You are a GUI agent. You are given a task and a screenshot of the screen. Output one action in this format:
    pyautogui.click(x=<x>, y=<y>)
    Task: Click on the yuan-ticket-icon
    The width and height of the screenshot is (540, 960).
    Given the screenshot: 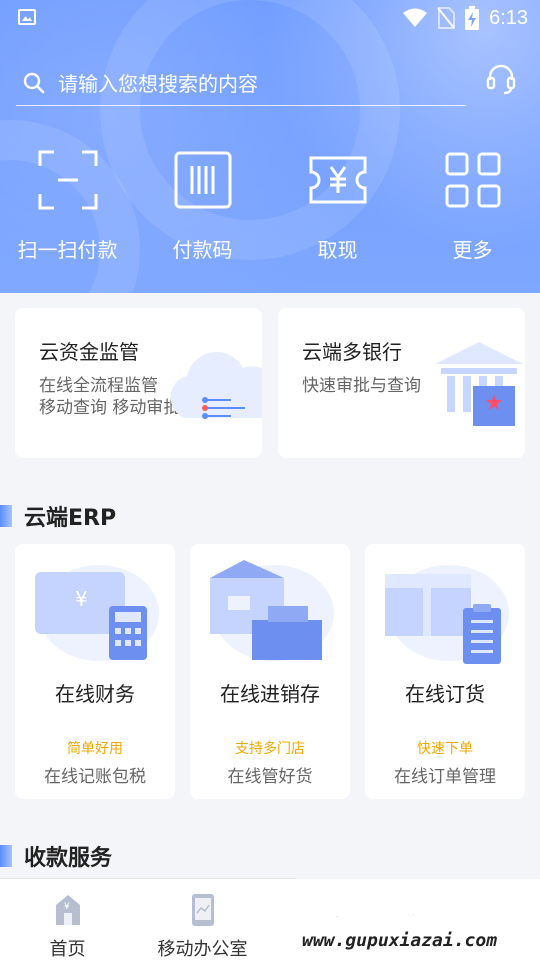 What is the action you would take?
    pyautogui.click(x=337, y=180)
    